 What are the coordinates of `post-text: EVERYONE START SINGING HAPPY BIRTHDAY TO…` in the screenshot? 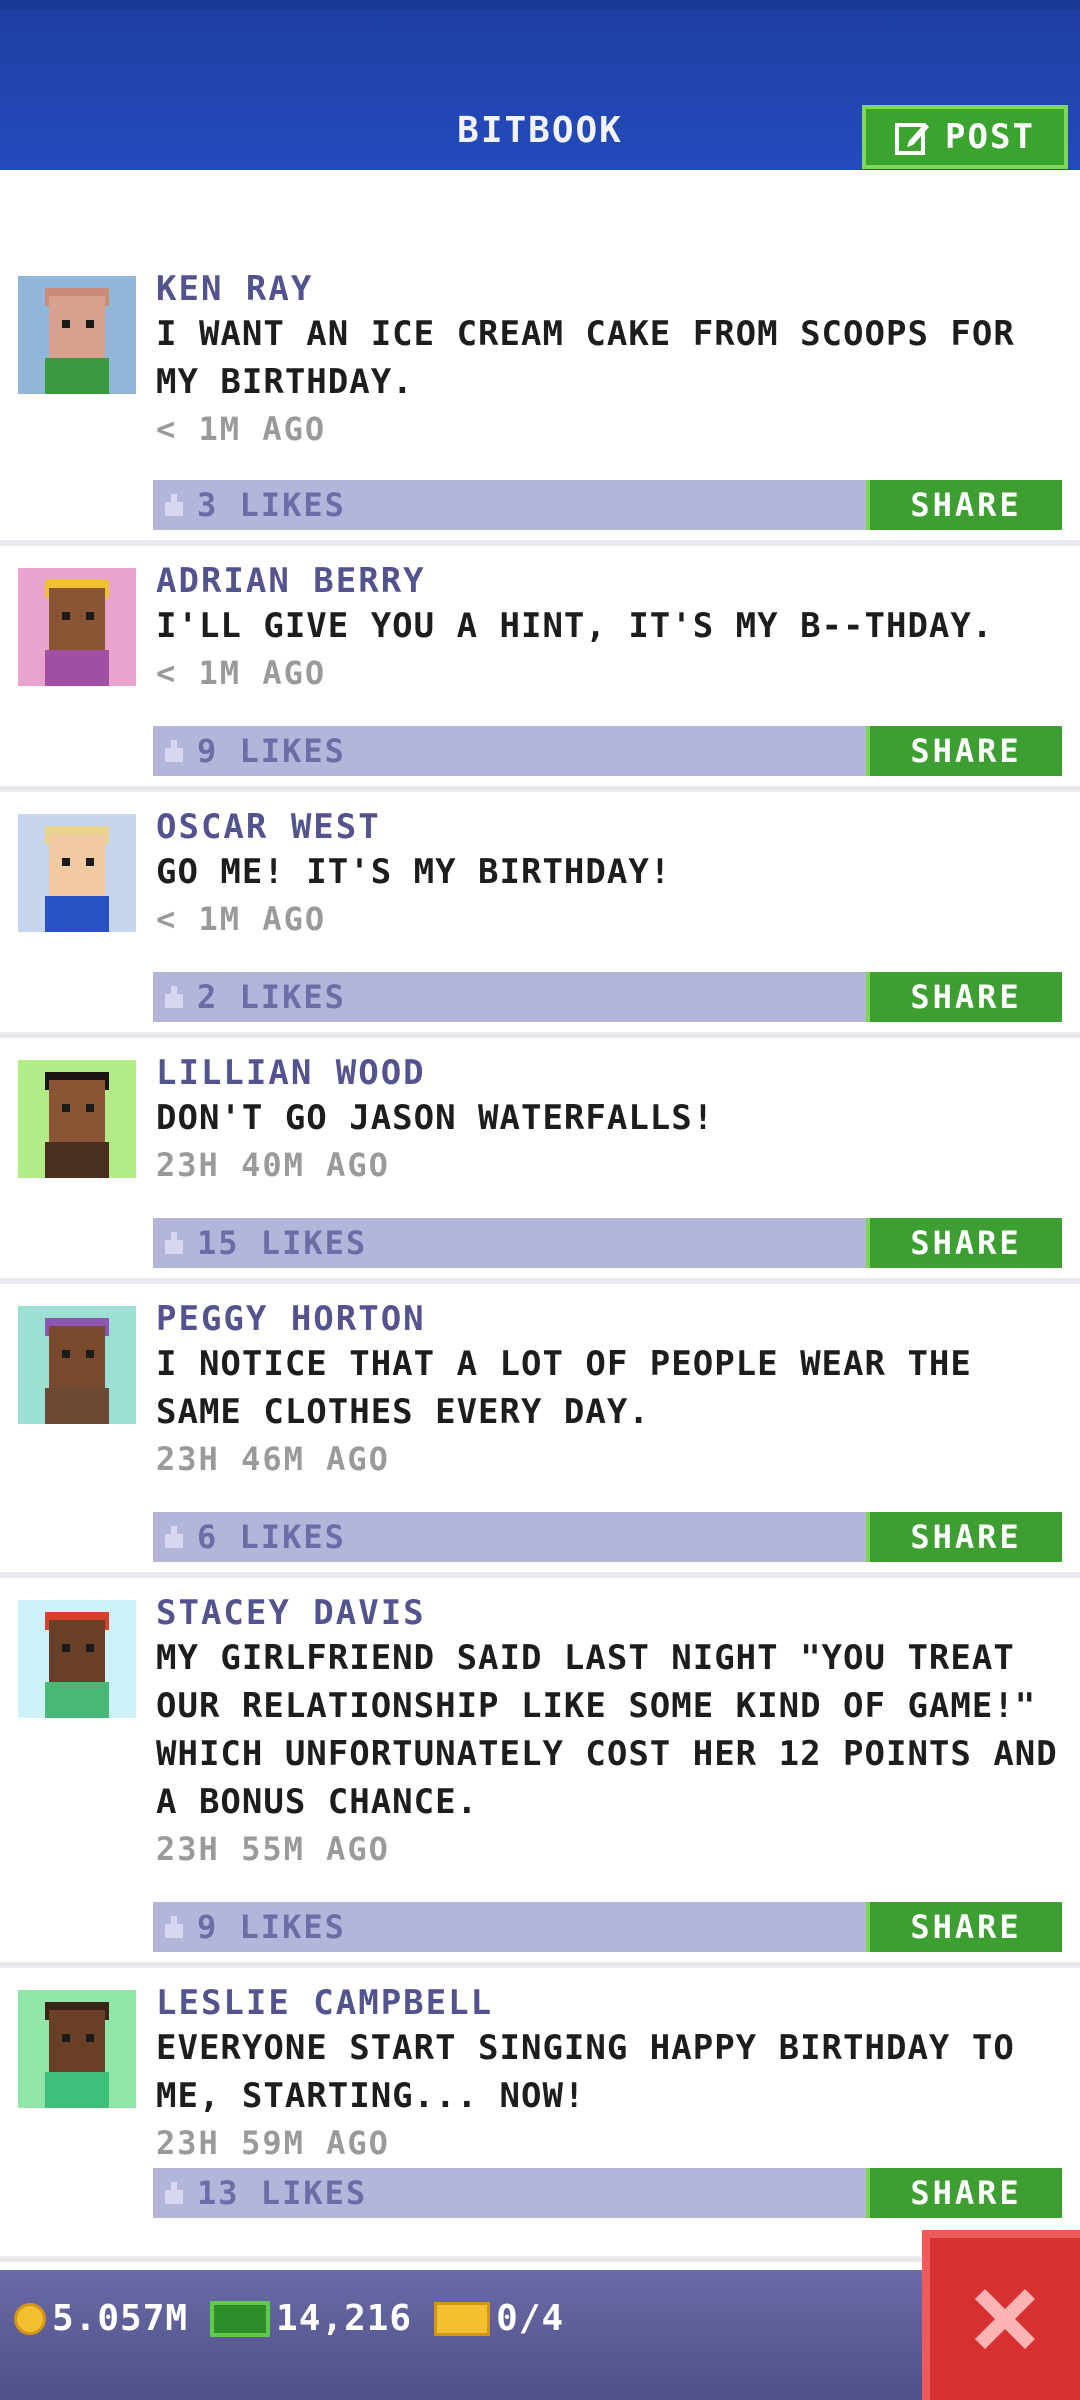 It's located at (585, 2072).